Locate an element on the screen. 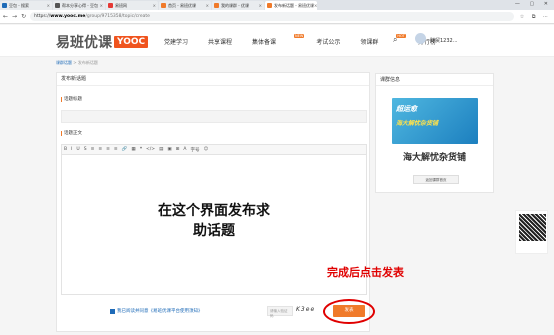 This screenshot has width=554, height=335. toolbar-button: I is located at coordinates (71, 149).